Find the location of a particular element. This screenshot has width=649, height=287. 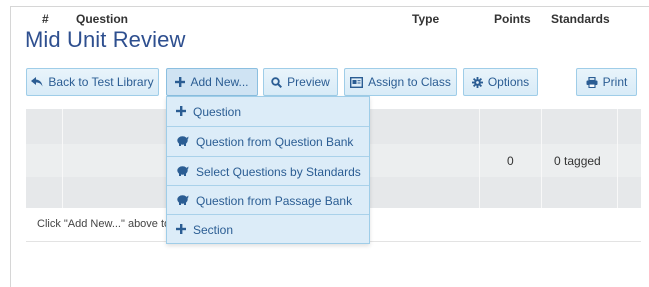

back-button-label: Back to Test Library is located at coordinates (101, 82).